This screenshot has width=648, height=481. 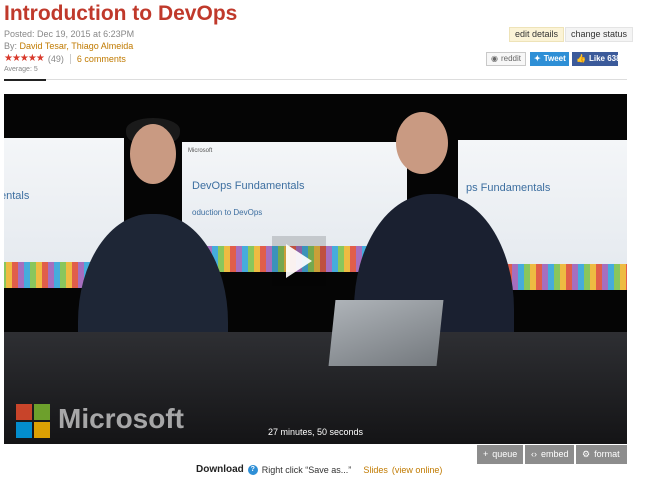 What do you see at coordinates (17, 196) in the screenshot?
I see `slide-text-left: entals` at bounding box center [17, 196].